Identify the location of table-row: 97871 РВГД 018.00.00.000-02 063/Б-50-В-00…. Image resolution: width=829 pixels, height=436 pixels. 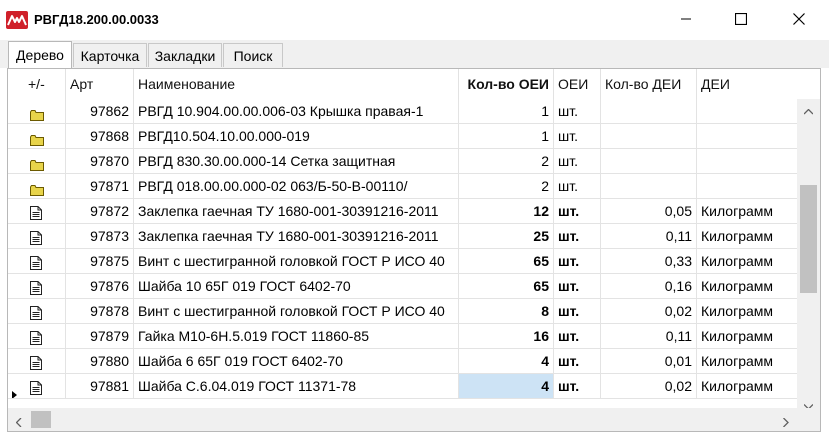
(402, 186).